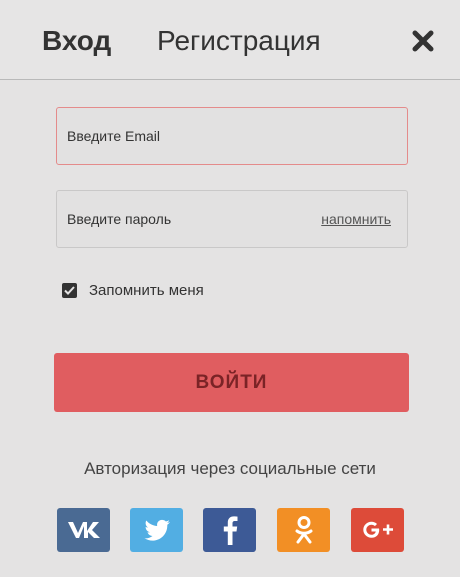 The height and width of the screenshot is (577, 460). I want to click on tab-register: Регистрация, so click(239, 41).